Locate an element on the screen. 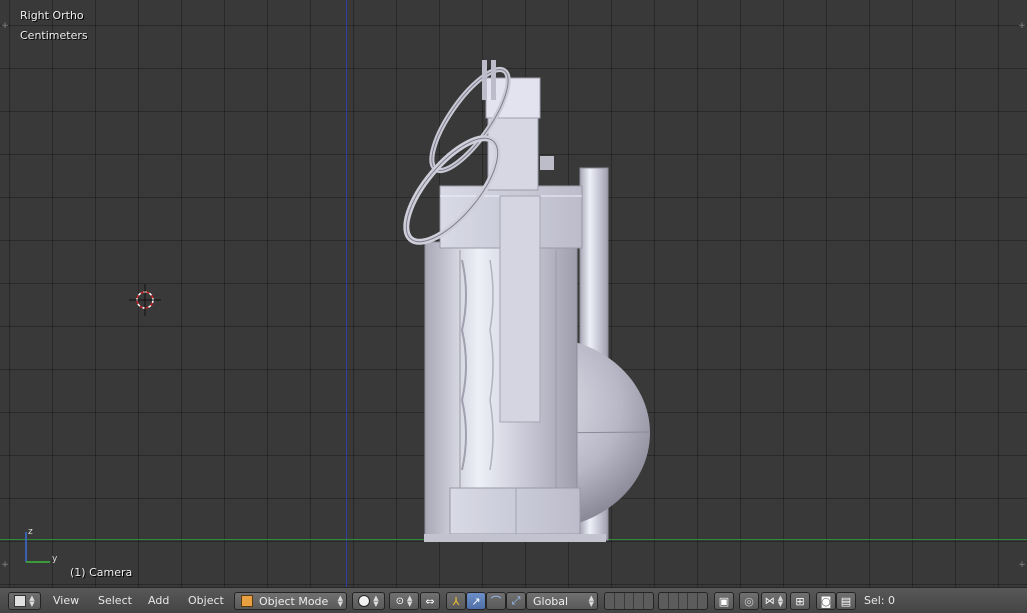  render-animation-button: ▤ is located at coordinates (846, 601).